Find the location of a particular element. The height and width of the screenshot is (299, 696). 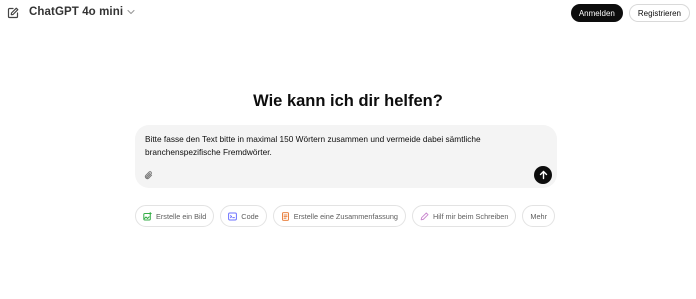

document-summary-icon is located at coordinates (285, 216).